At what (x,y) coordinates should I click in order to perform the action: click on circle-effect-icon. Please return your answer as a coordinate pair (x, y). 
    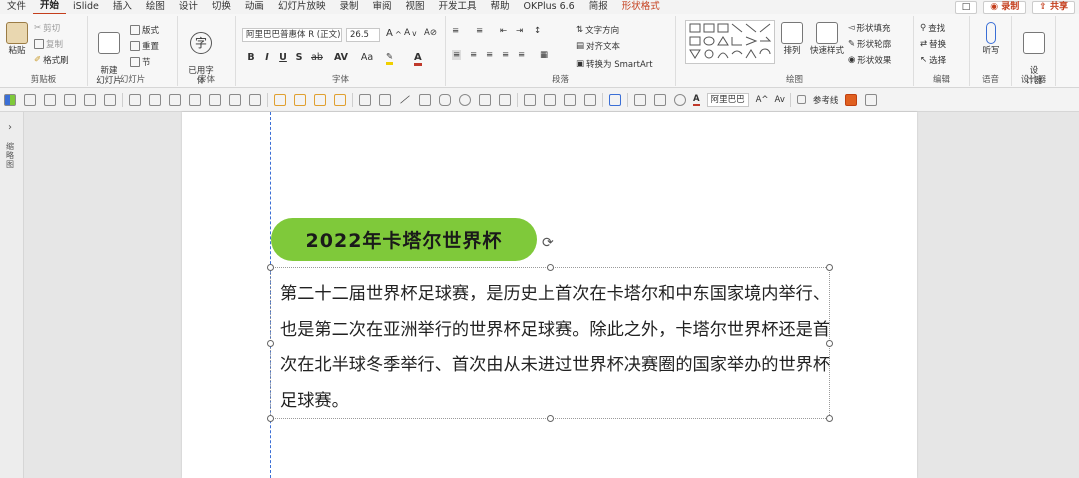
    Looking at the image, I should click on (680, 99).